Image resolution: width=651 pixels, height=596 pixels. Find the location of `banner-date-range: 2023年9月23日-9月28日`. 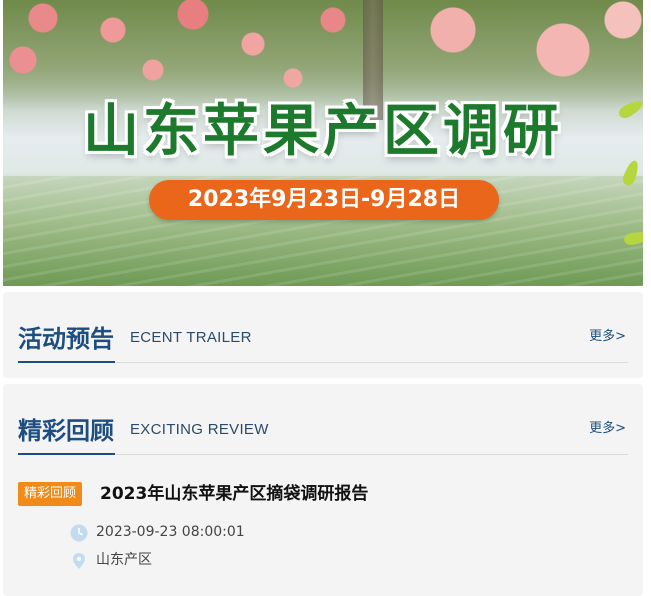

banner-date-range: 2023年9月23日-9月28日 is located at coordinates (324, 200).